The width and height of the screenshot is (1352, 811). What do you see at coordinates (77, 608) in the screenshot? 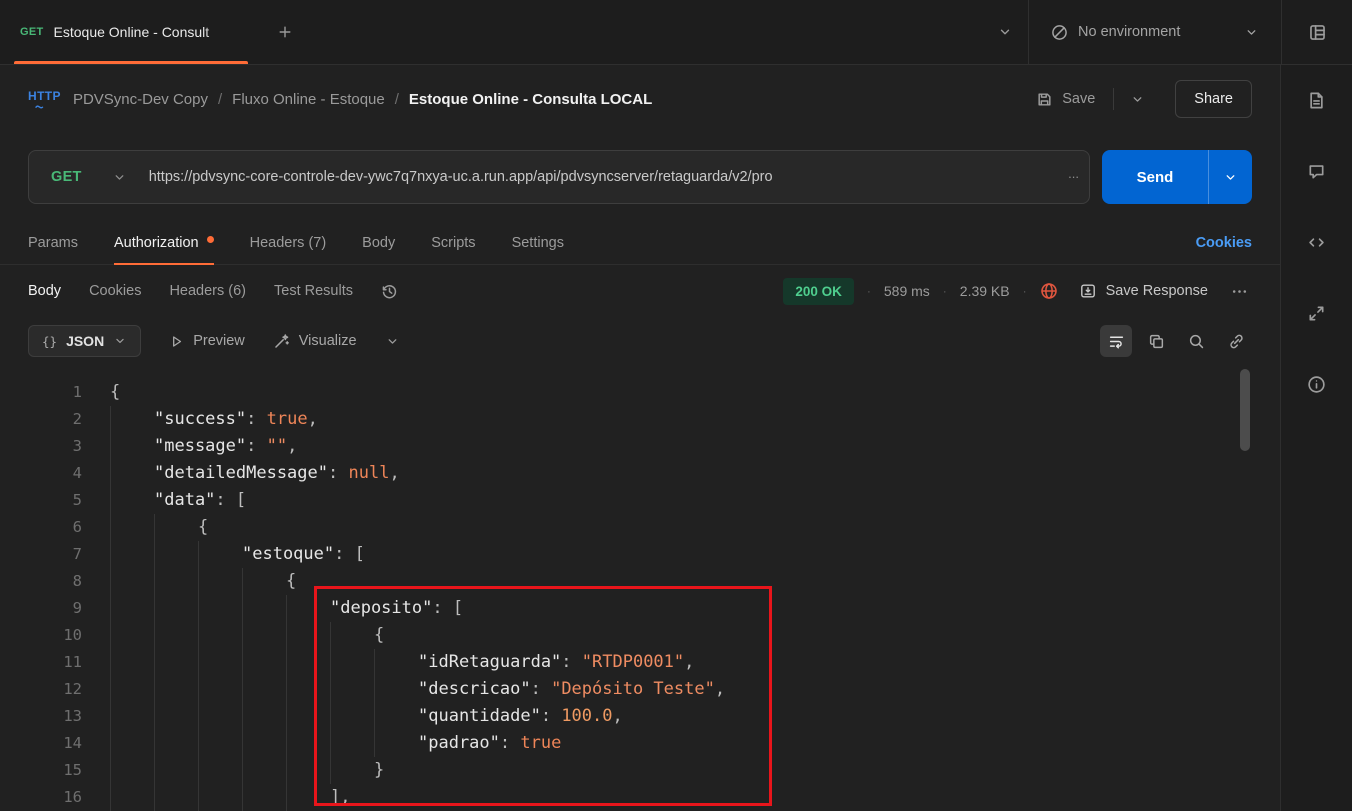
I see `line-number: 9` at bounding box center [77, 608].